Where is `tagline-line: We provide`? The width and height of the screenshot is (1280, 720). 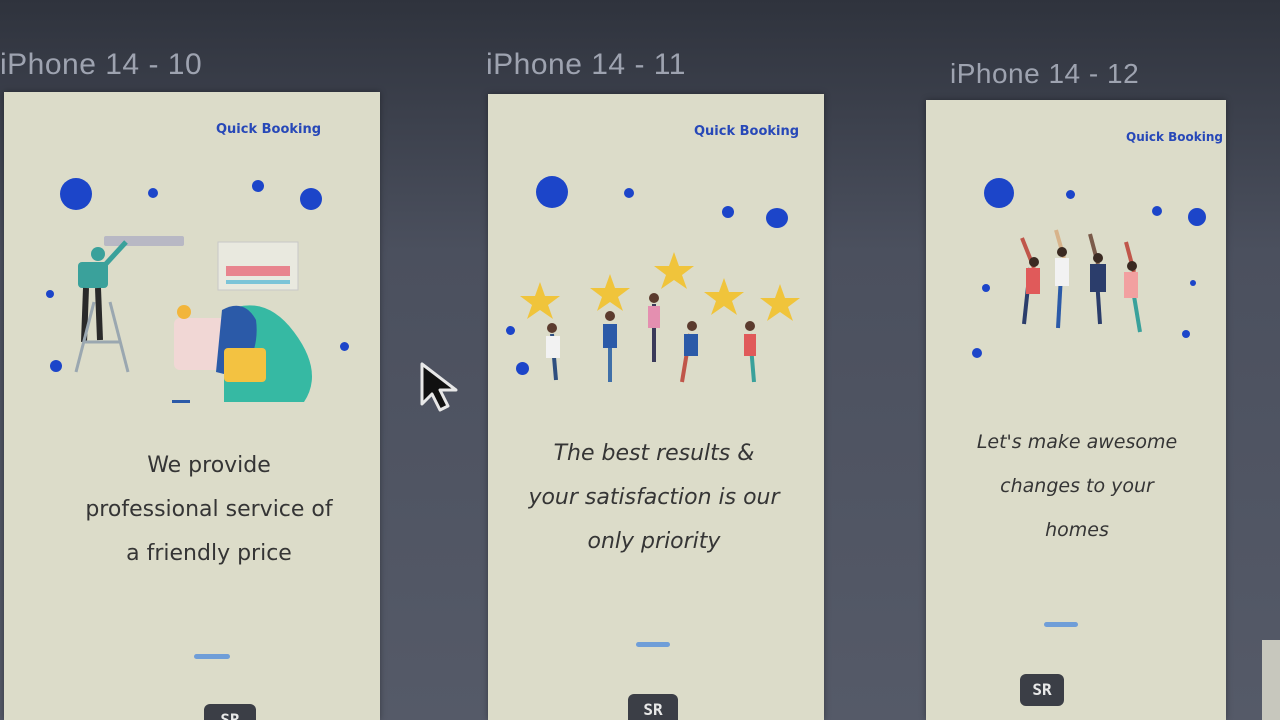 tagline-line: We provide is located at coordinates (209, 465).